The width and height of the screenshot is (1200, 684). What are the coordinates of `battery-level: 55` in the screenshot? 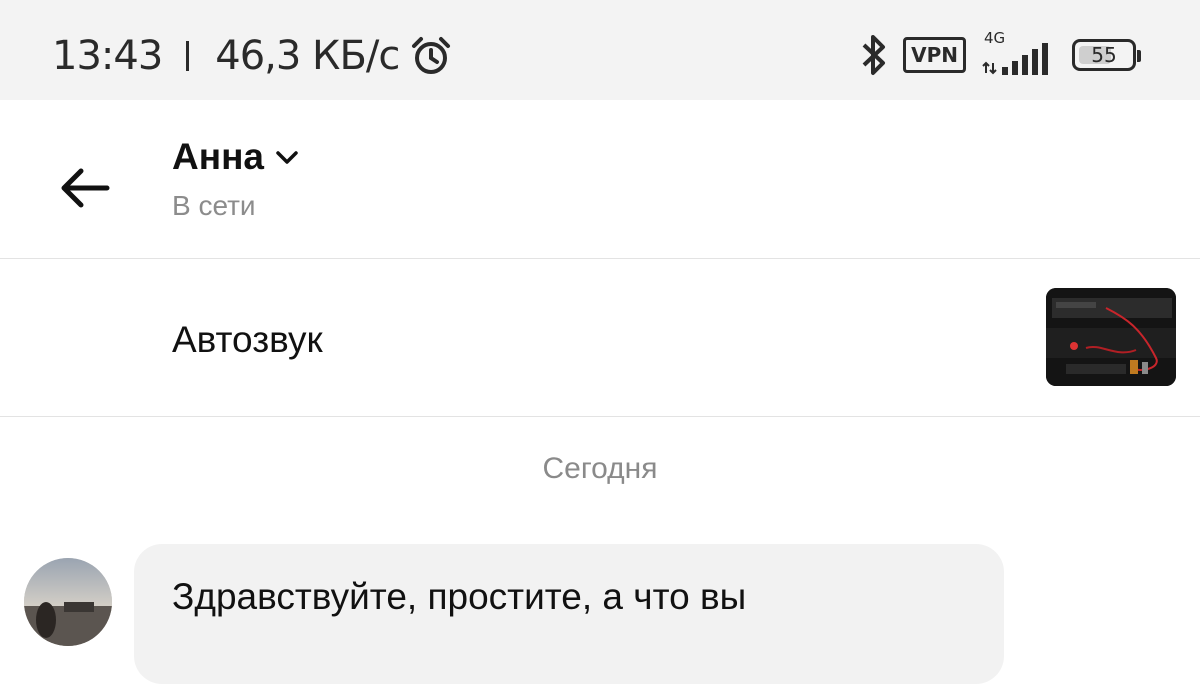 It's located at (1104, 55).